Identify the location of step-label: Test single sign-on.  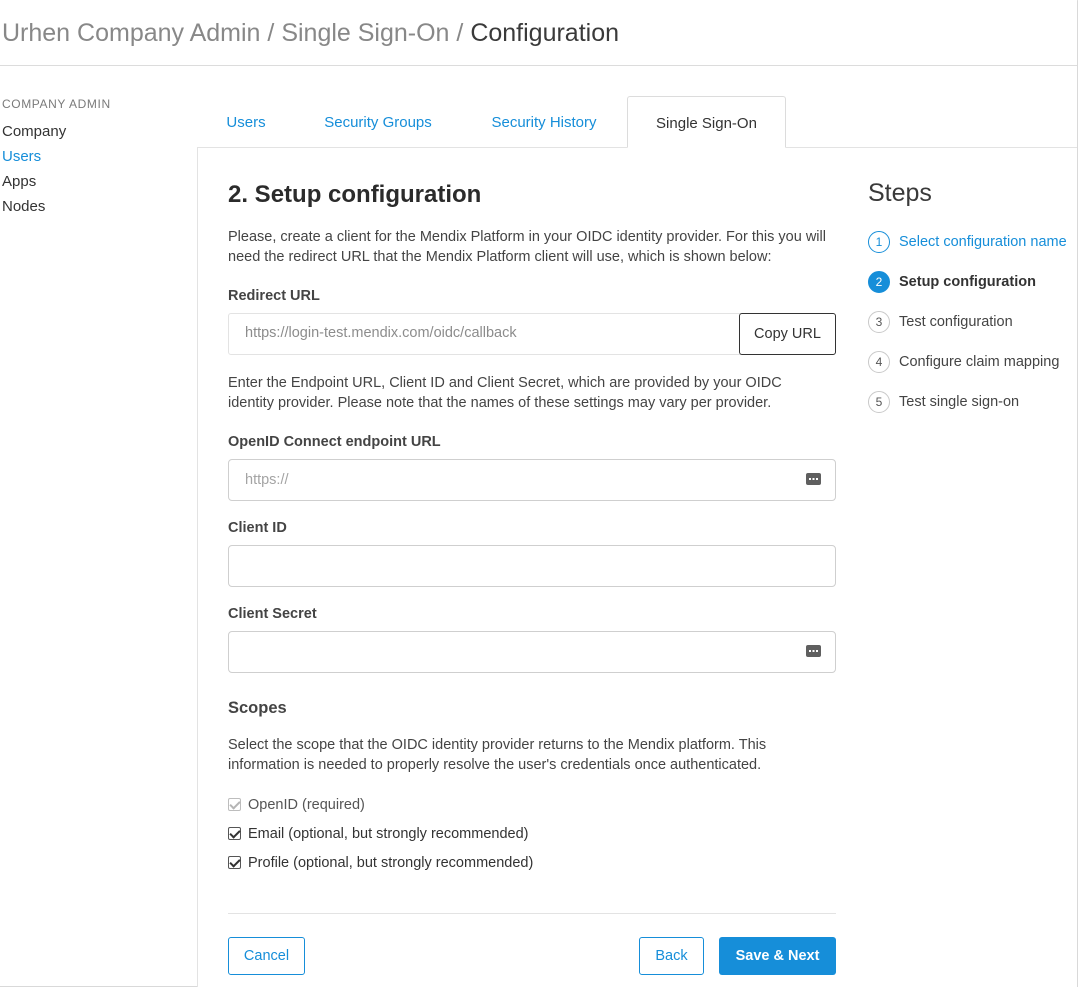
(959, 402).